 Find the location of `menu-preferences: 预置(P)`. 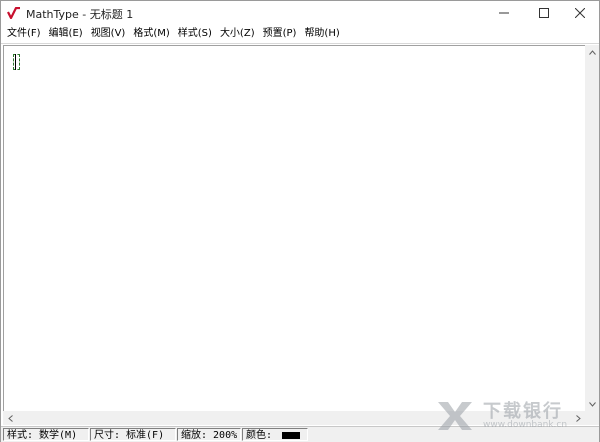

menu-preferences: 预置(P) is located at coordinates (280, 34).